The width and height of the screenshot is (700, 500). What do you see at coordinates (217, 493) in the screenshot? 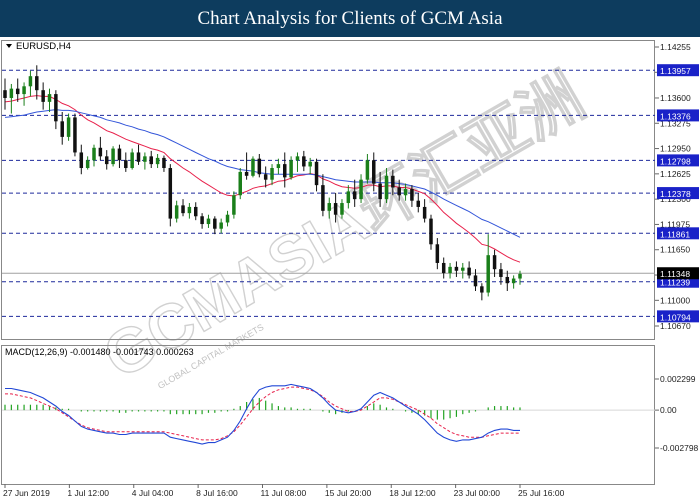
I see `time-axis-tick-label: 8 Jul 16:00` at bounding box center [217, 493].